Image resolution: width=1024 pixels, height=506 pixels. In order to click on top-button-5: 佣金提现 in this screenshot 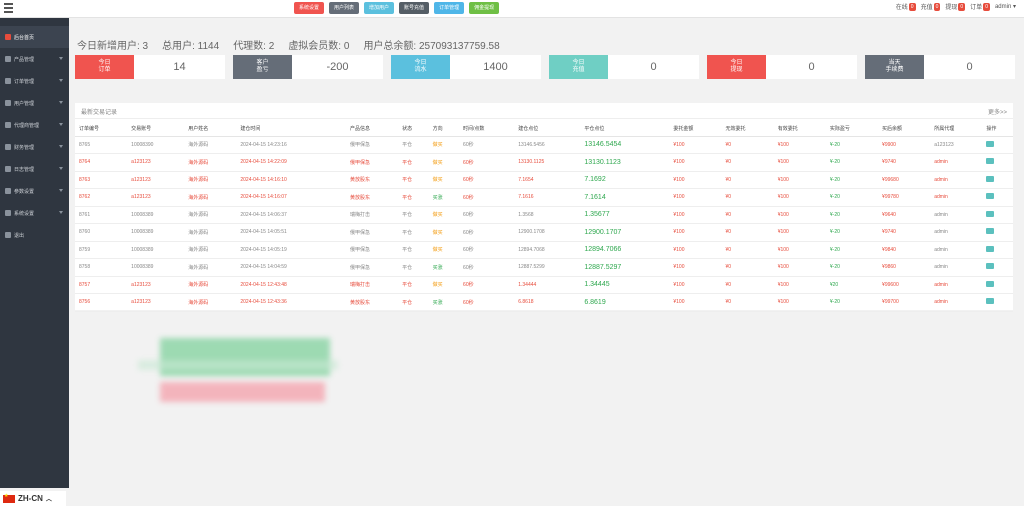, I will do `click(484, 8)`.